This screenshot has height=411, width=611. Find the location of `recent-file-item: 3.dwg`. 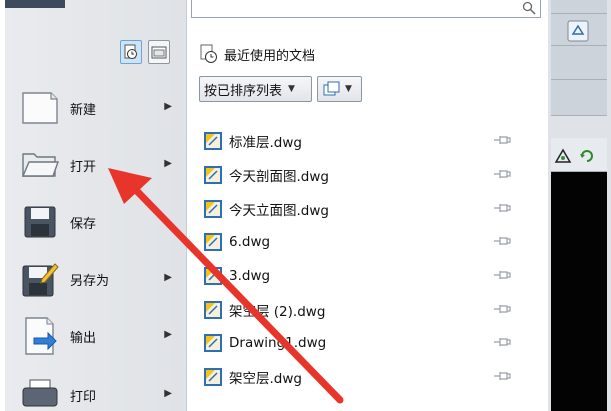

recent-file-item: 3.dwg is located at coordinates (363, 276).